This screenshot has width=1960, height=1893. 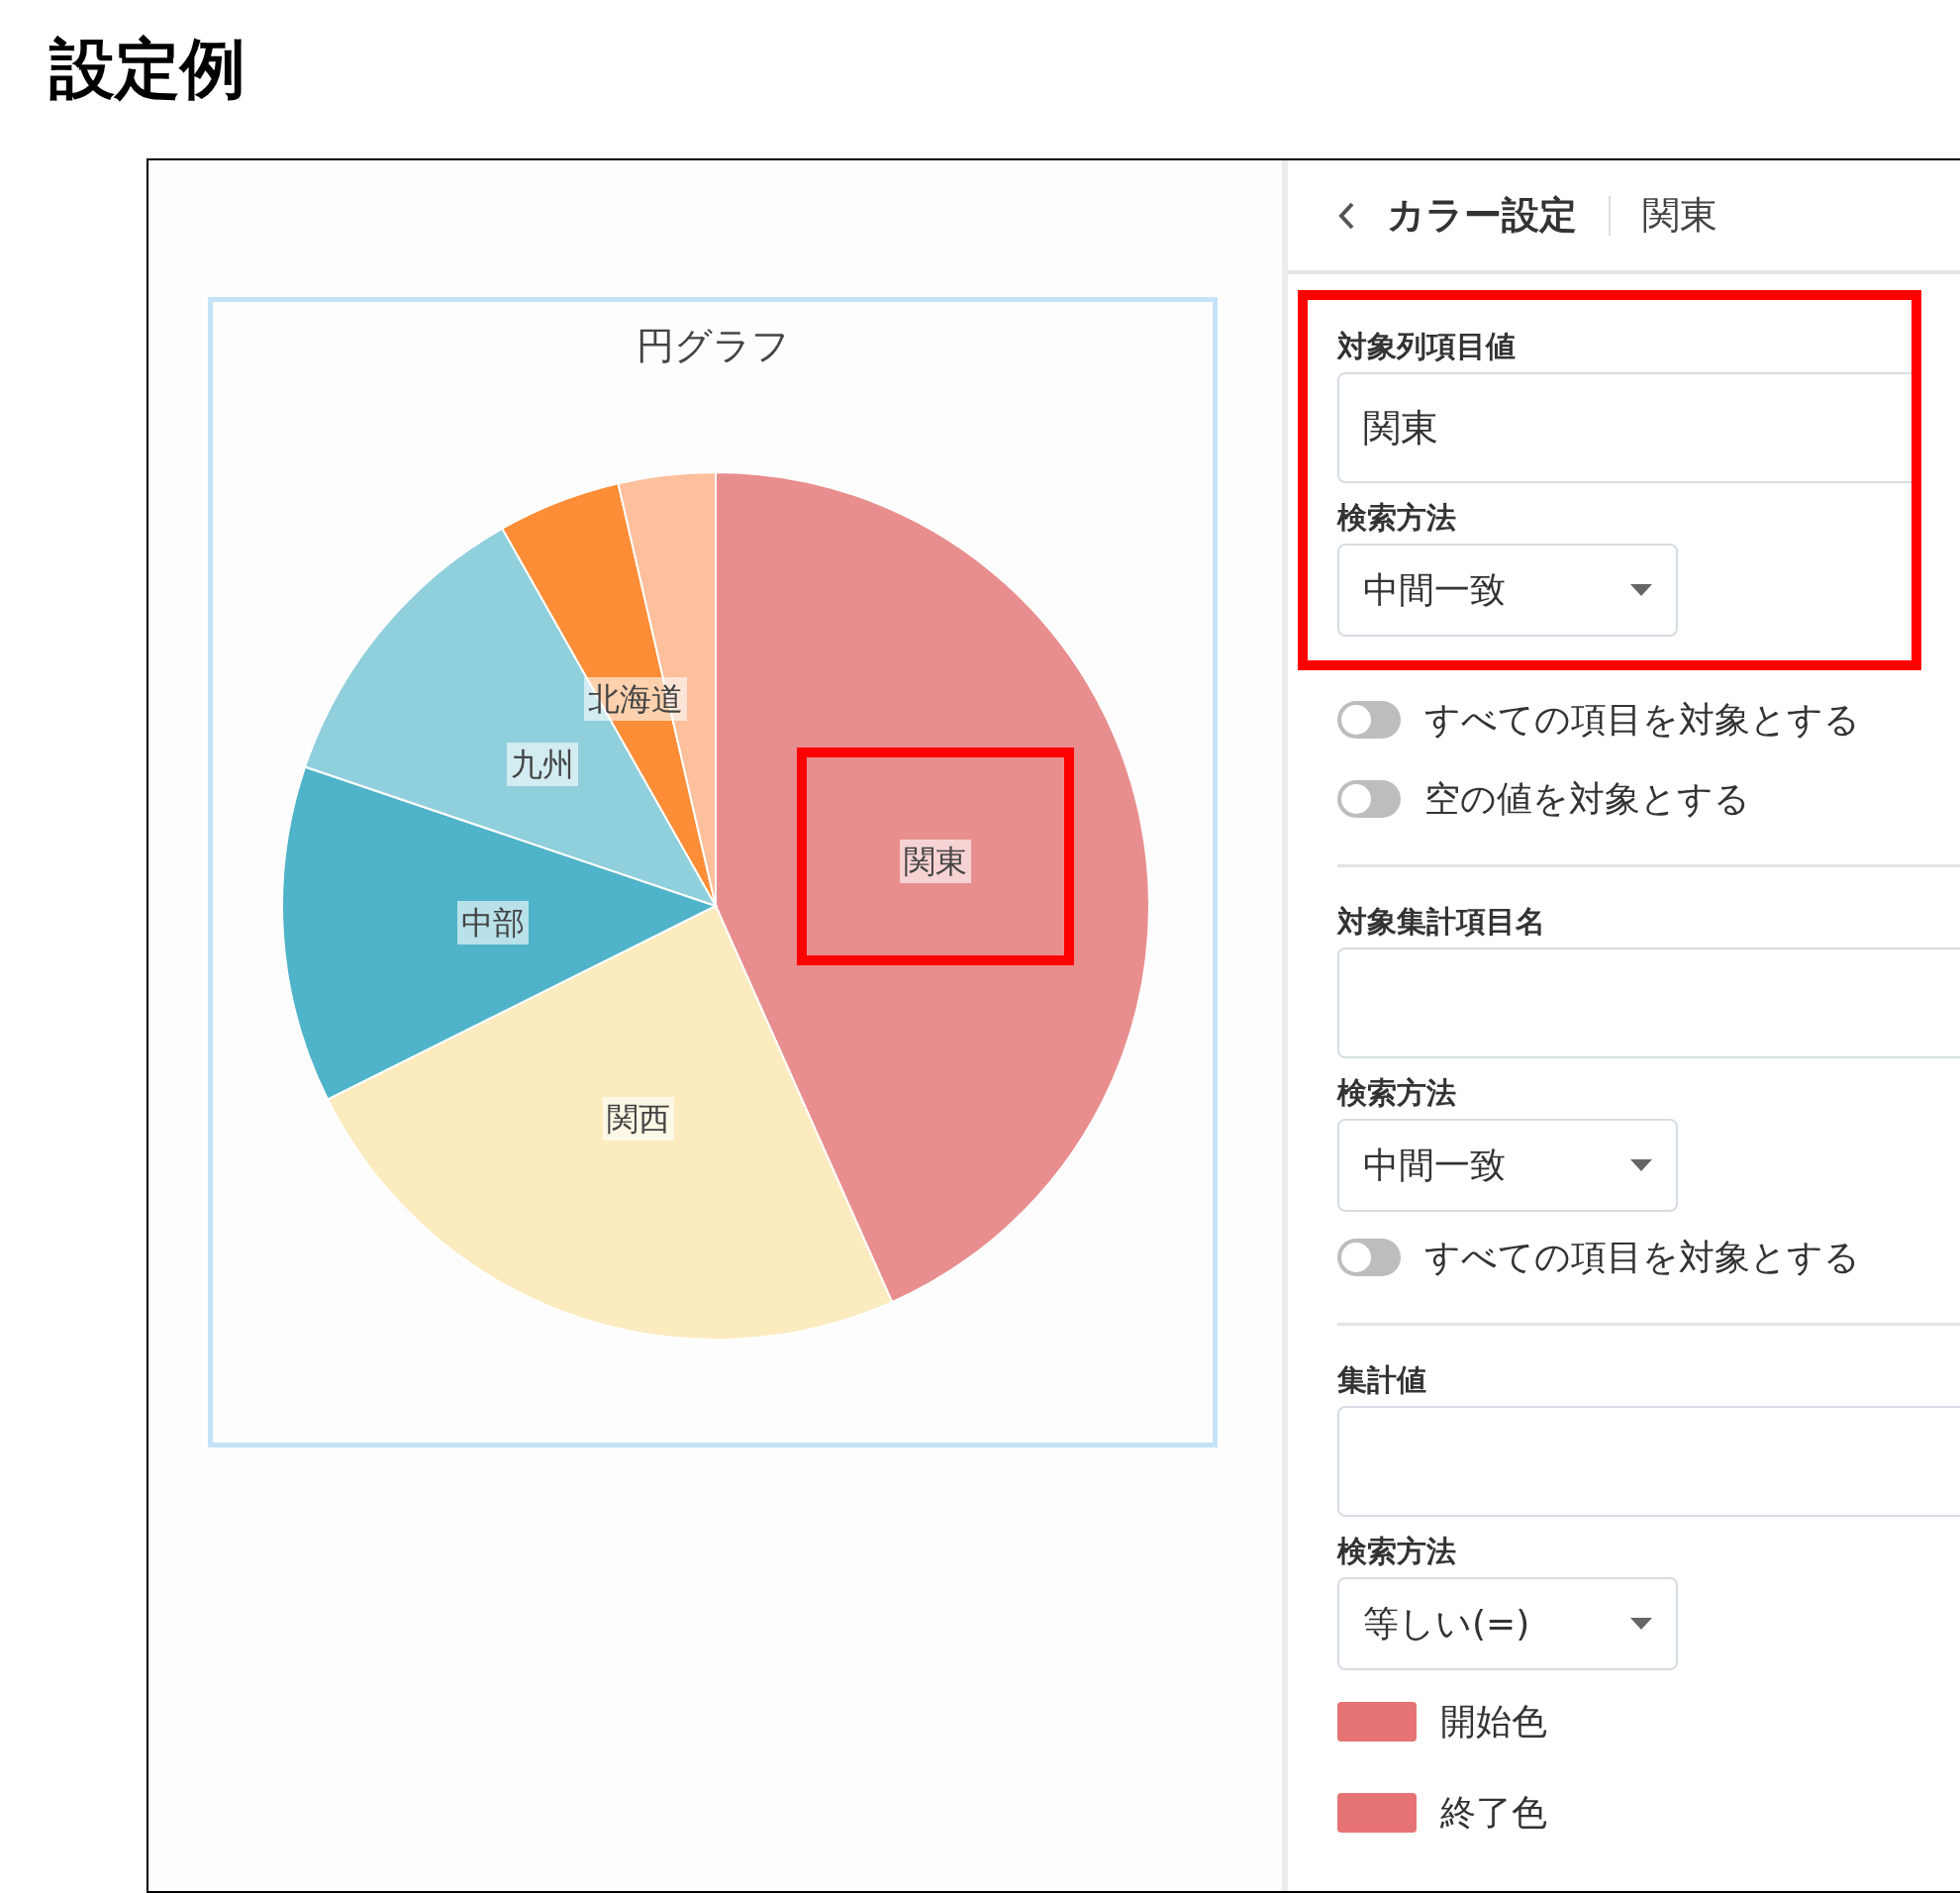 I want to click on slice-label: 関西, so click(x=638, y=1119).